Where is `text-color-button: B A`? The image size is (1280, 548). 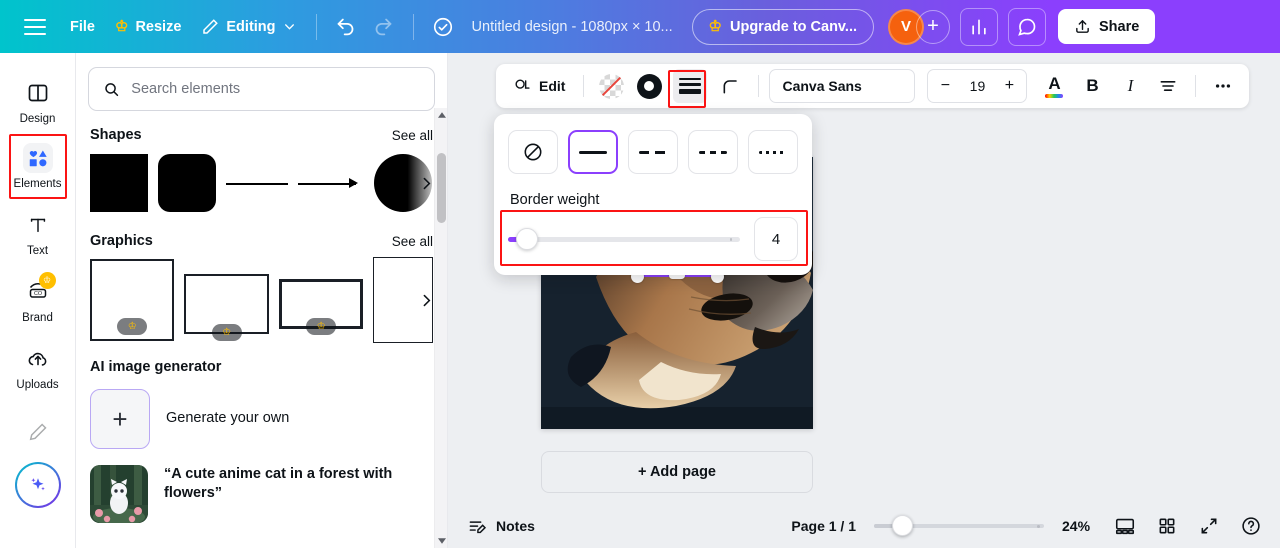
text-color-button: B A is located at coordinates (1054, 86).